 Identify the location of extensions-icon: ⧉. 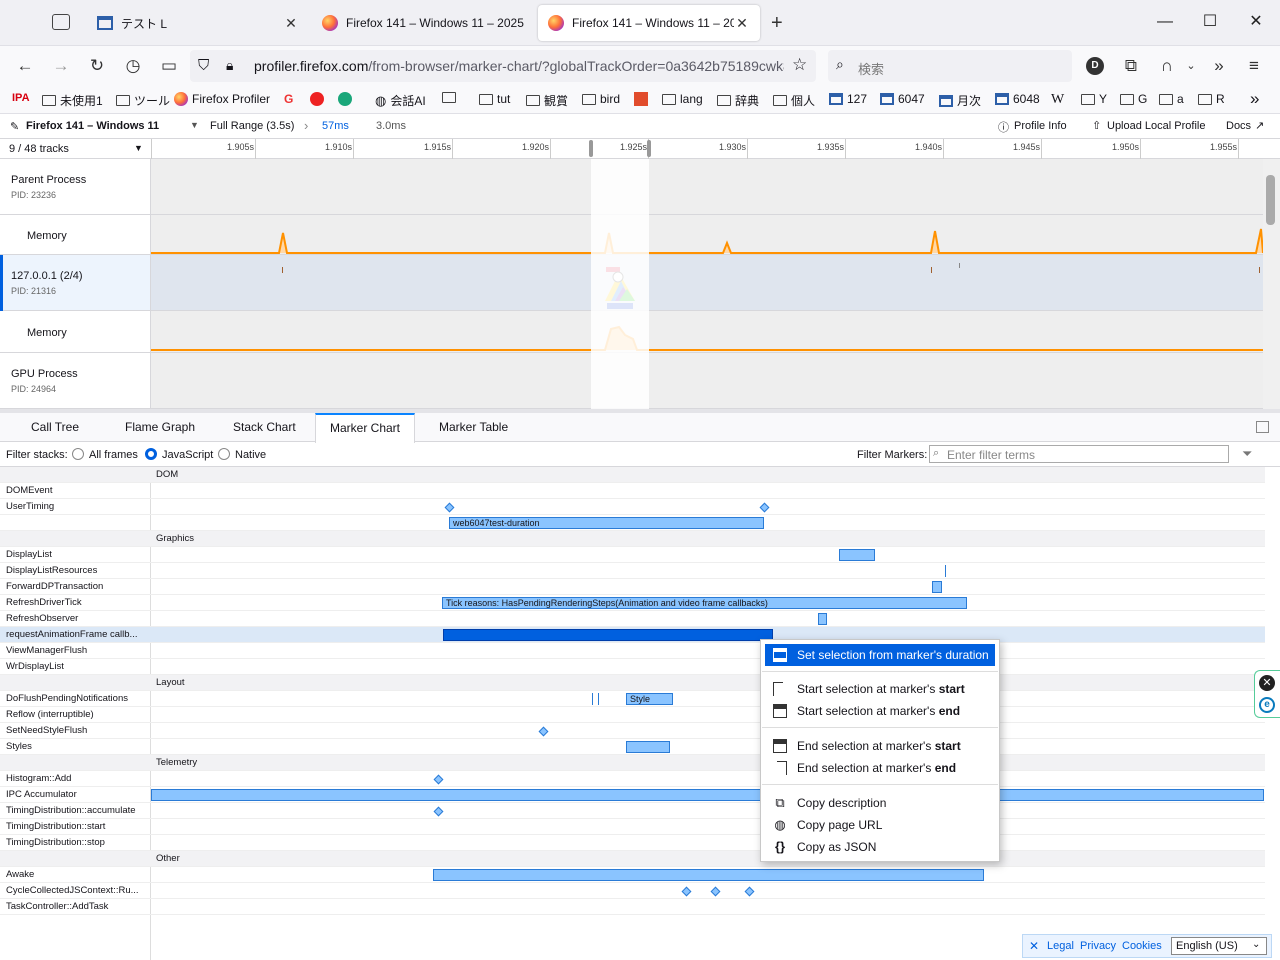
(1131, 66).